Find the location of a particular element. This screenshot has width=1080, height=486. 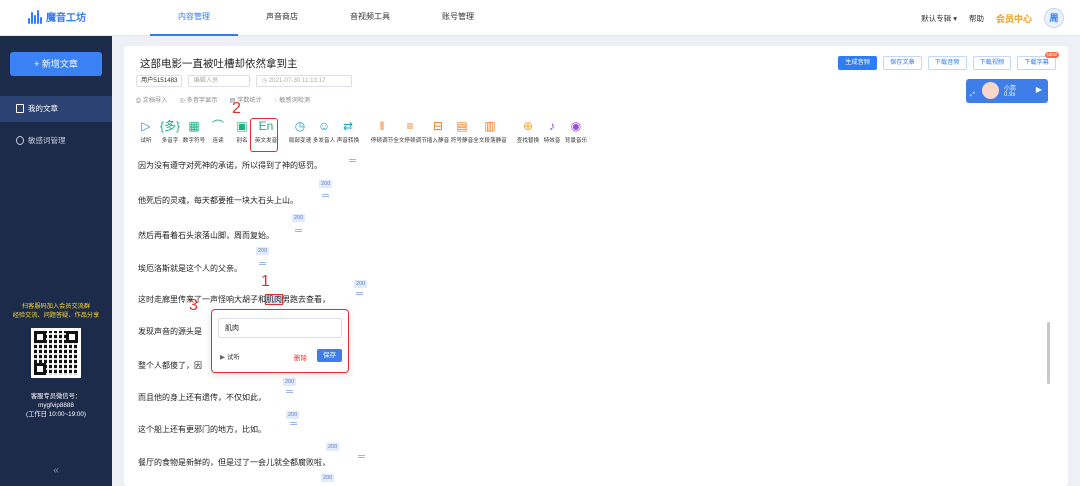

content-scrollbar is located at coordinates (1048, 353).